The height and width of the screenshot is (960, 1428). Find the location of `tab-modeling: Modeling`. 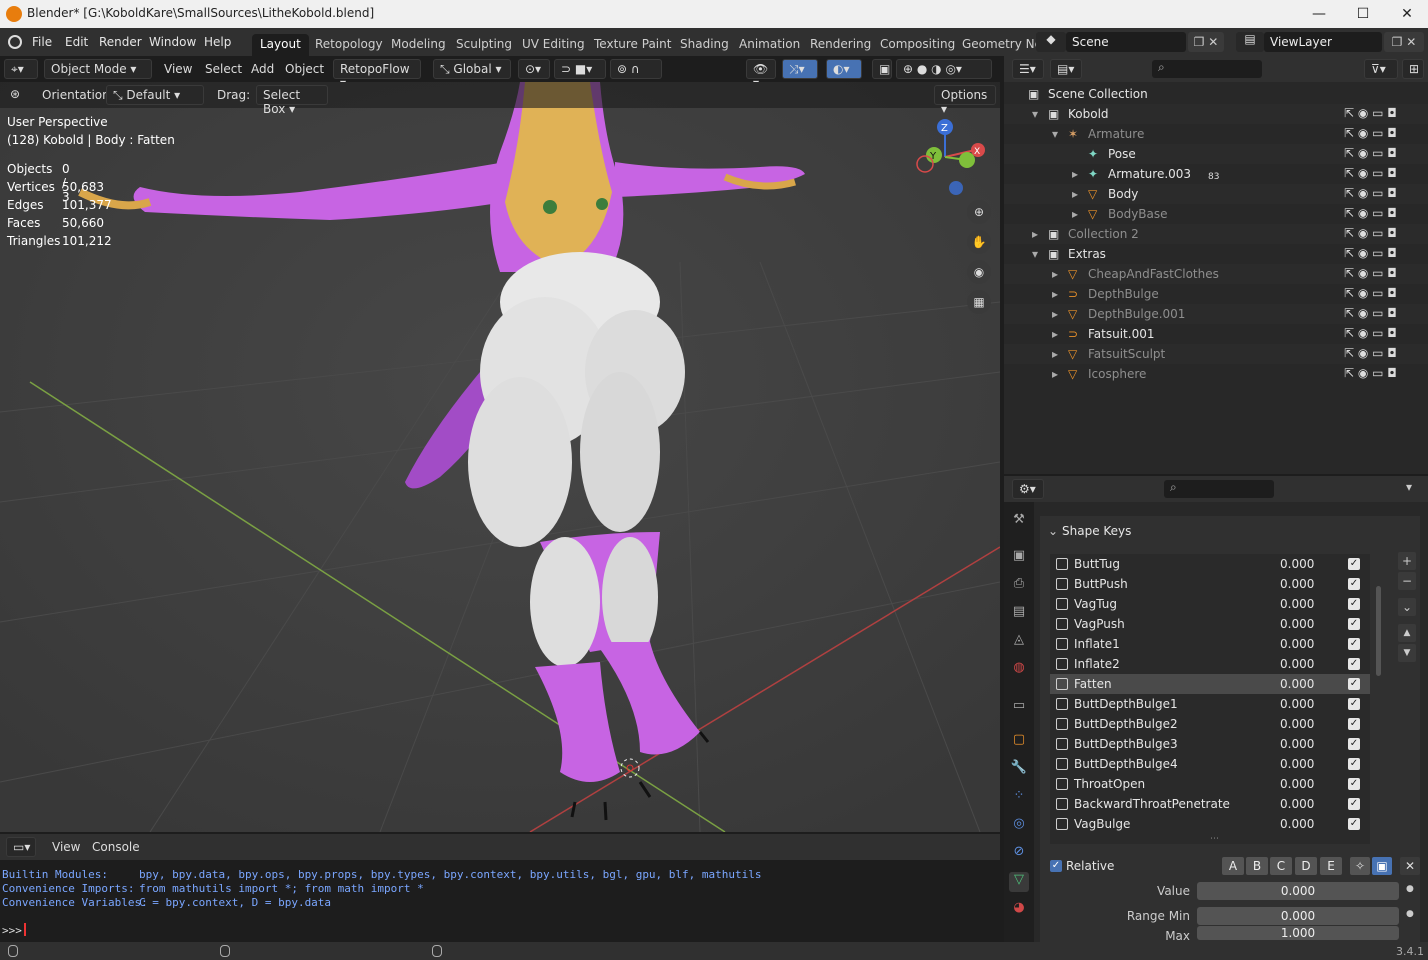

tab-modeling: Modeling is located at coordinates (418, 45).